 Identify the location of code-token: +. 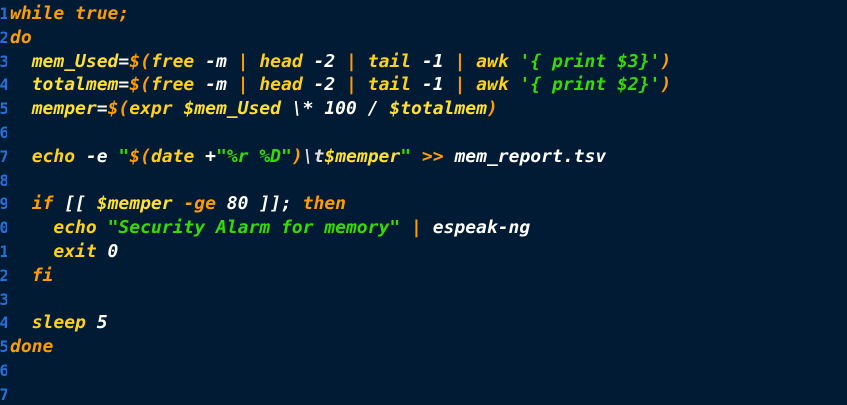
(205, 156).